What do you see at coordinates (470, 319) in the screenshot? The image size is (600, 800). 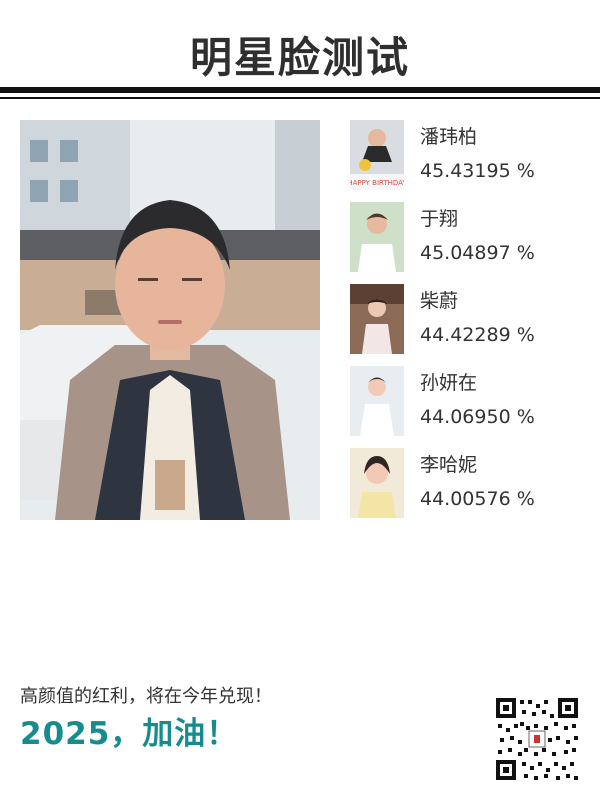 I see `result-item: 柴蔚 44.42289 %` at bounding box center [470, 319].